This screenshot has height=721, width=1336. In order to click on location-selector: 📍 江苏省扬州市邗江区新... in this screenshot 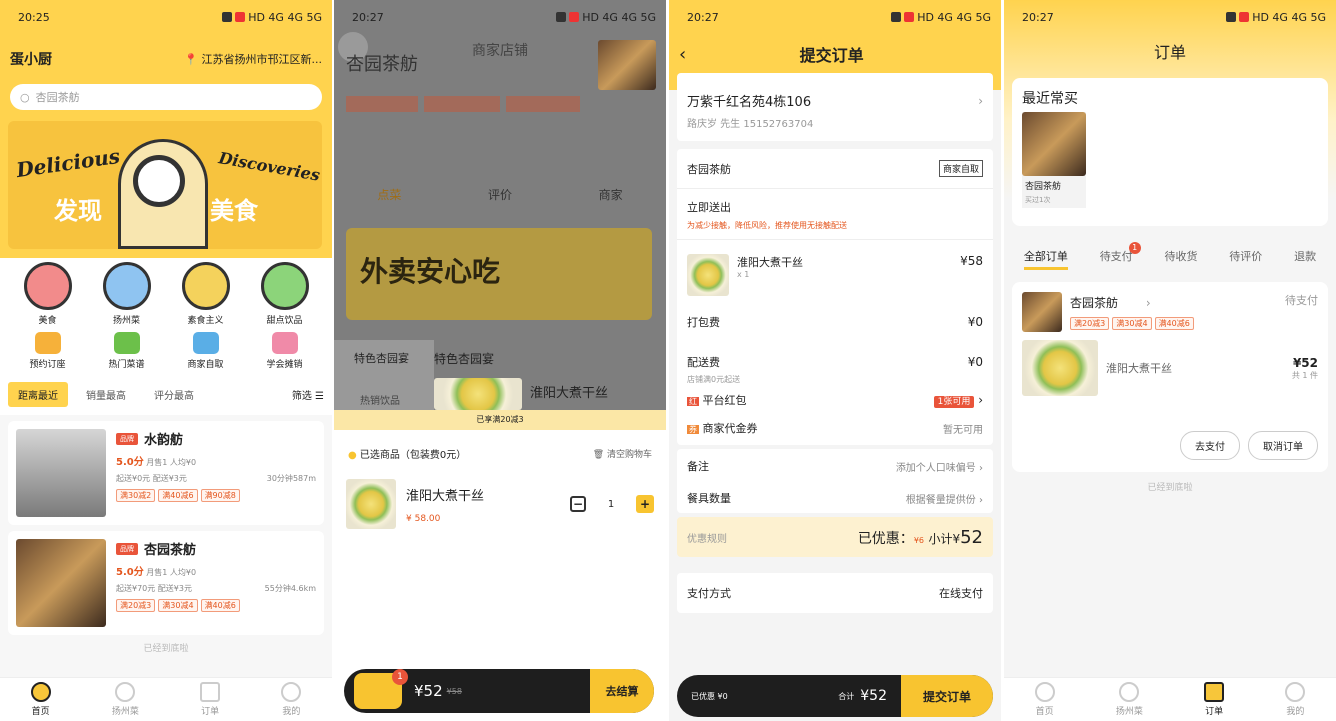, I will do `click(253, 59)`.